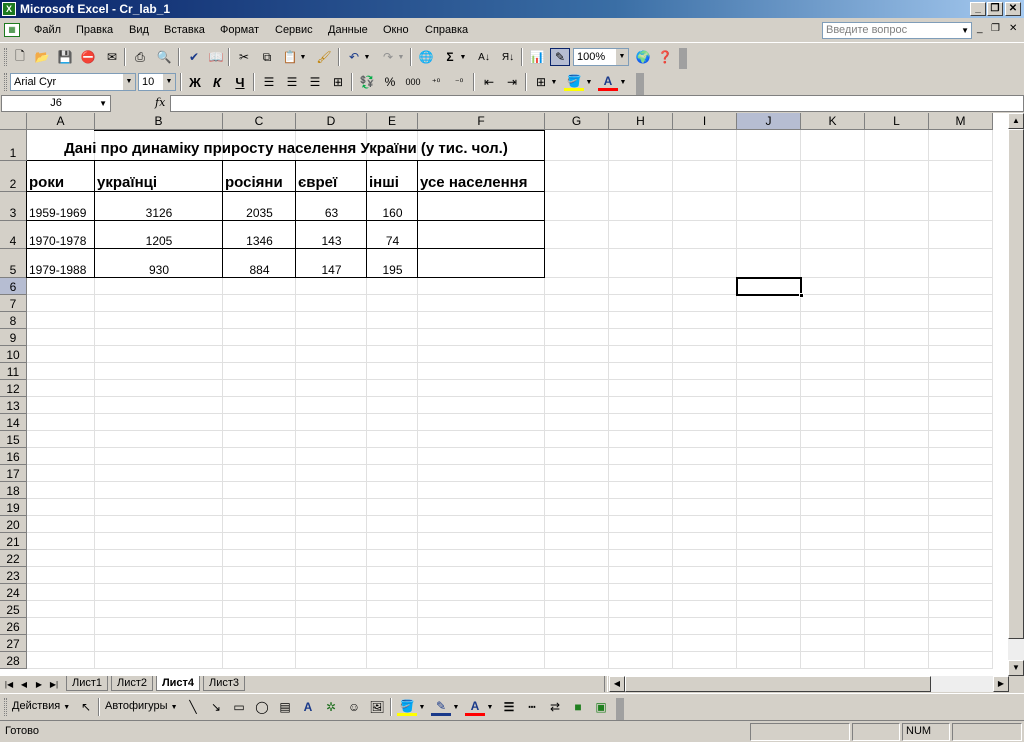 This screenshot has width=1024, height=742. Describe the element at coordinates (61, 592) in the screenshot. I see `cell-a24` at that location.